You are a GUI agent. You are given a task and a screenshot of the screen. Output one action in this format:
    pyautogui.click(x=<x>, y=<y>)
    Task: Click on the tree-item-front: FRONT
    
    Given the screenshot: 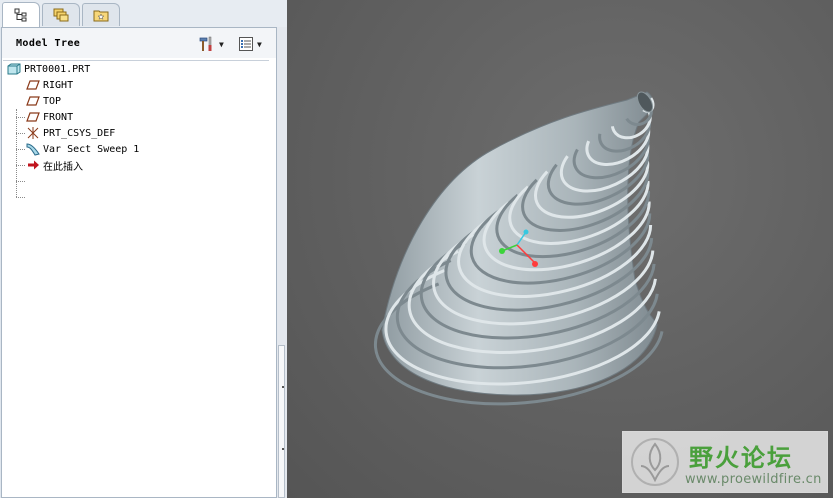 What is the action you would take?
    pyautogui.click(x=49, y=117)
    